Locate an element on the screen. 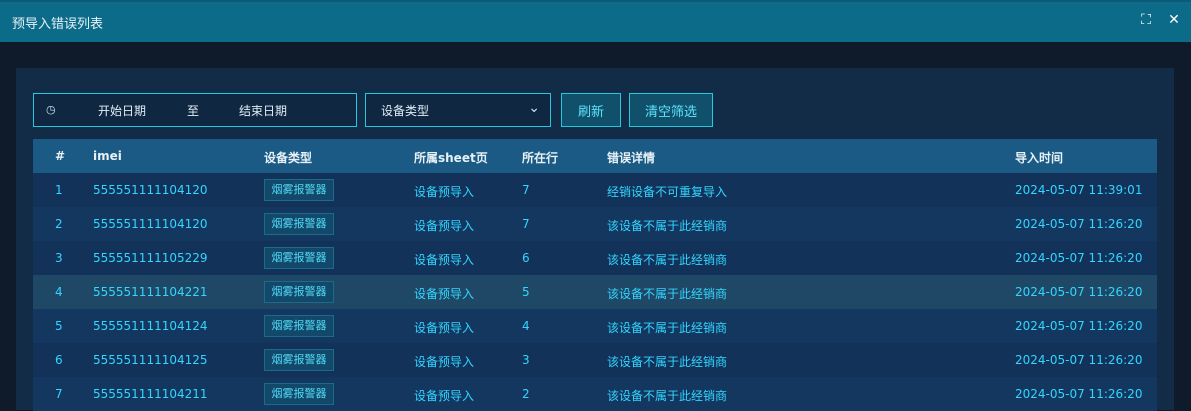  header-row: 所在行 is located at coordinates (540, 158).